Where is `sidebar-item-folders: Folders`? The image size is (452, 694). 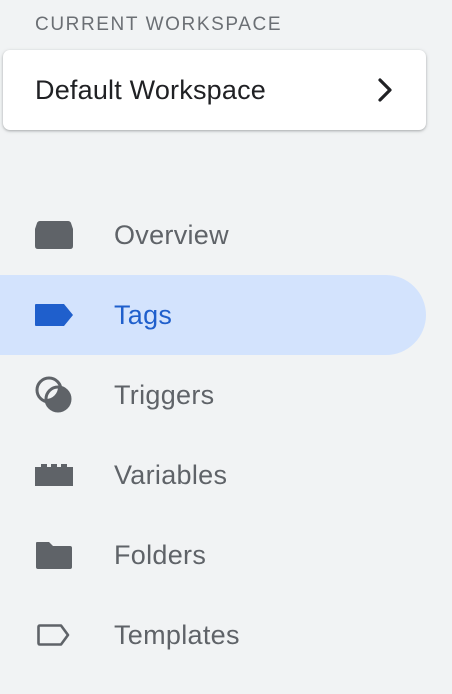 sidebar-item-folders: Folders is located at coordinates (213, 555).